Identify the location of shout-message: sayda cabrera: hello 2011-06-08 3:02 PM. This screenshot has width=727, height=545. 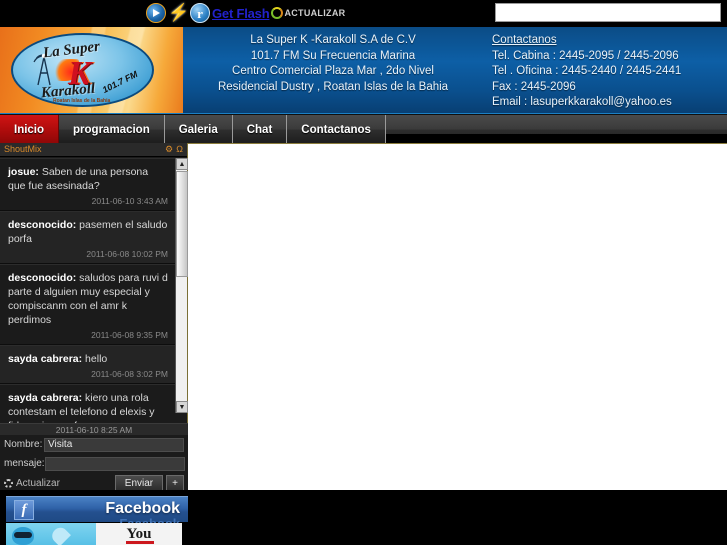
(88, 364).